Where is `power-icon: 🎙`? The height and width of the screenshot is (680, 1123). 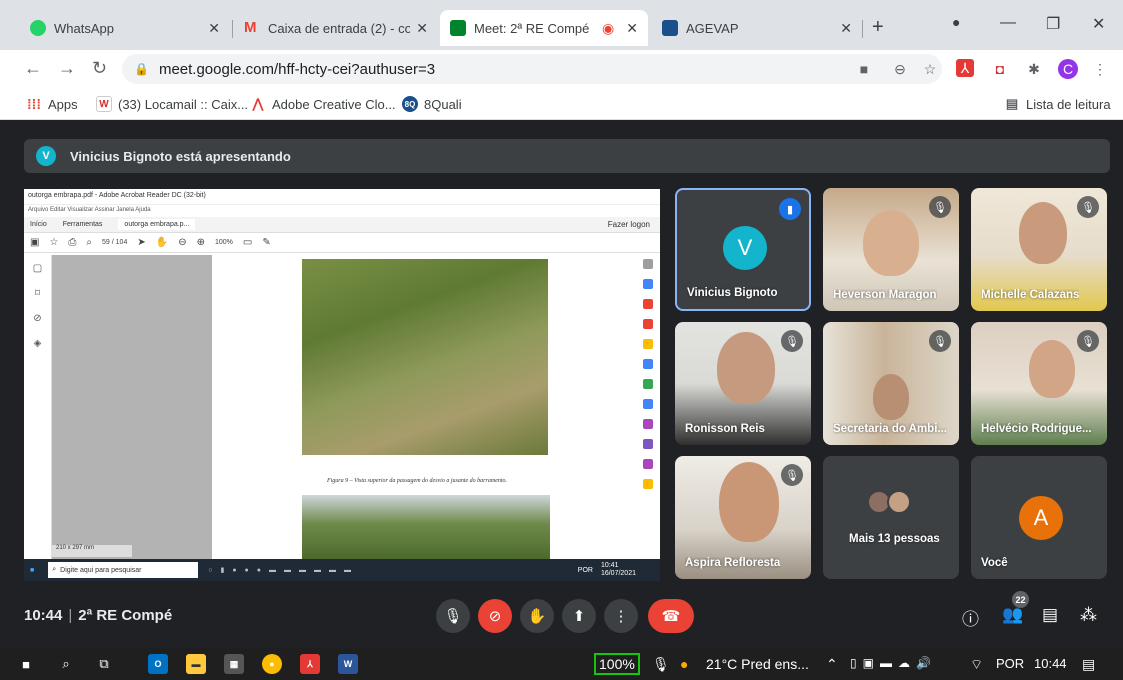 power-icon: 🎙 is located at coordinates (661, 664).